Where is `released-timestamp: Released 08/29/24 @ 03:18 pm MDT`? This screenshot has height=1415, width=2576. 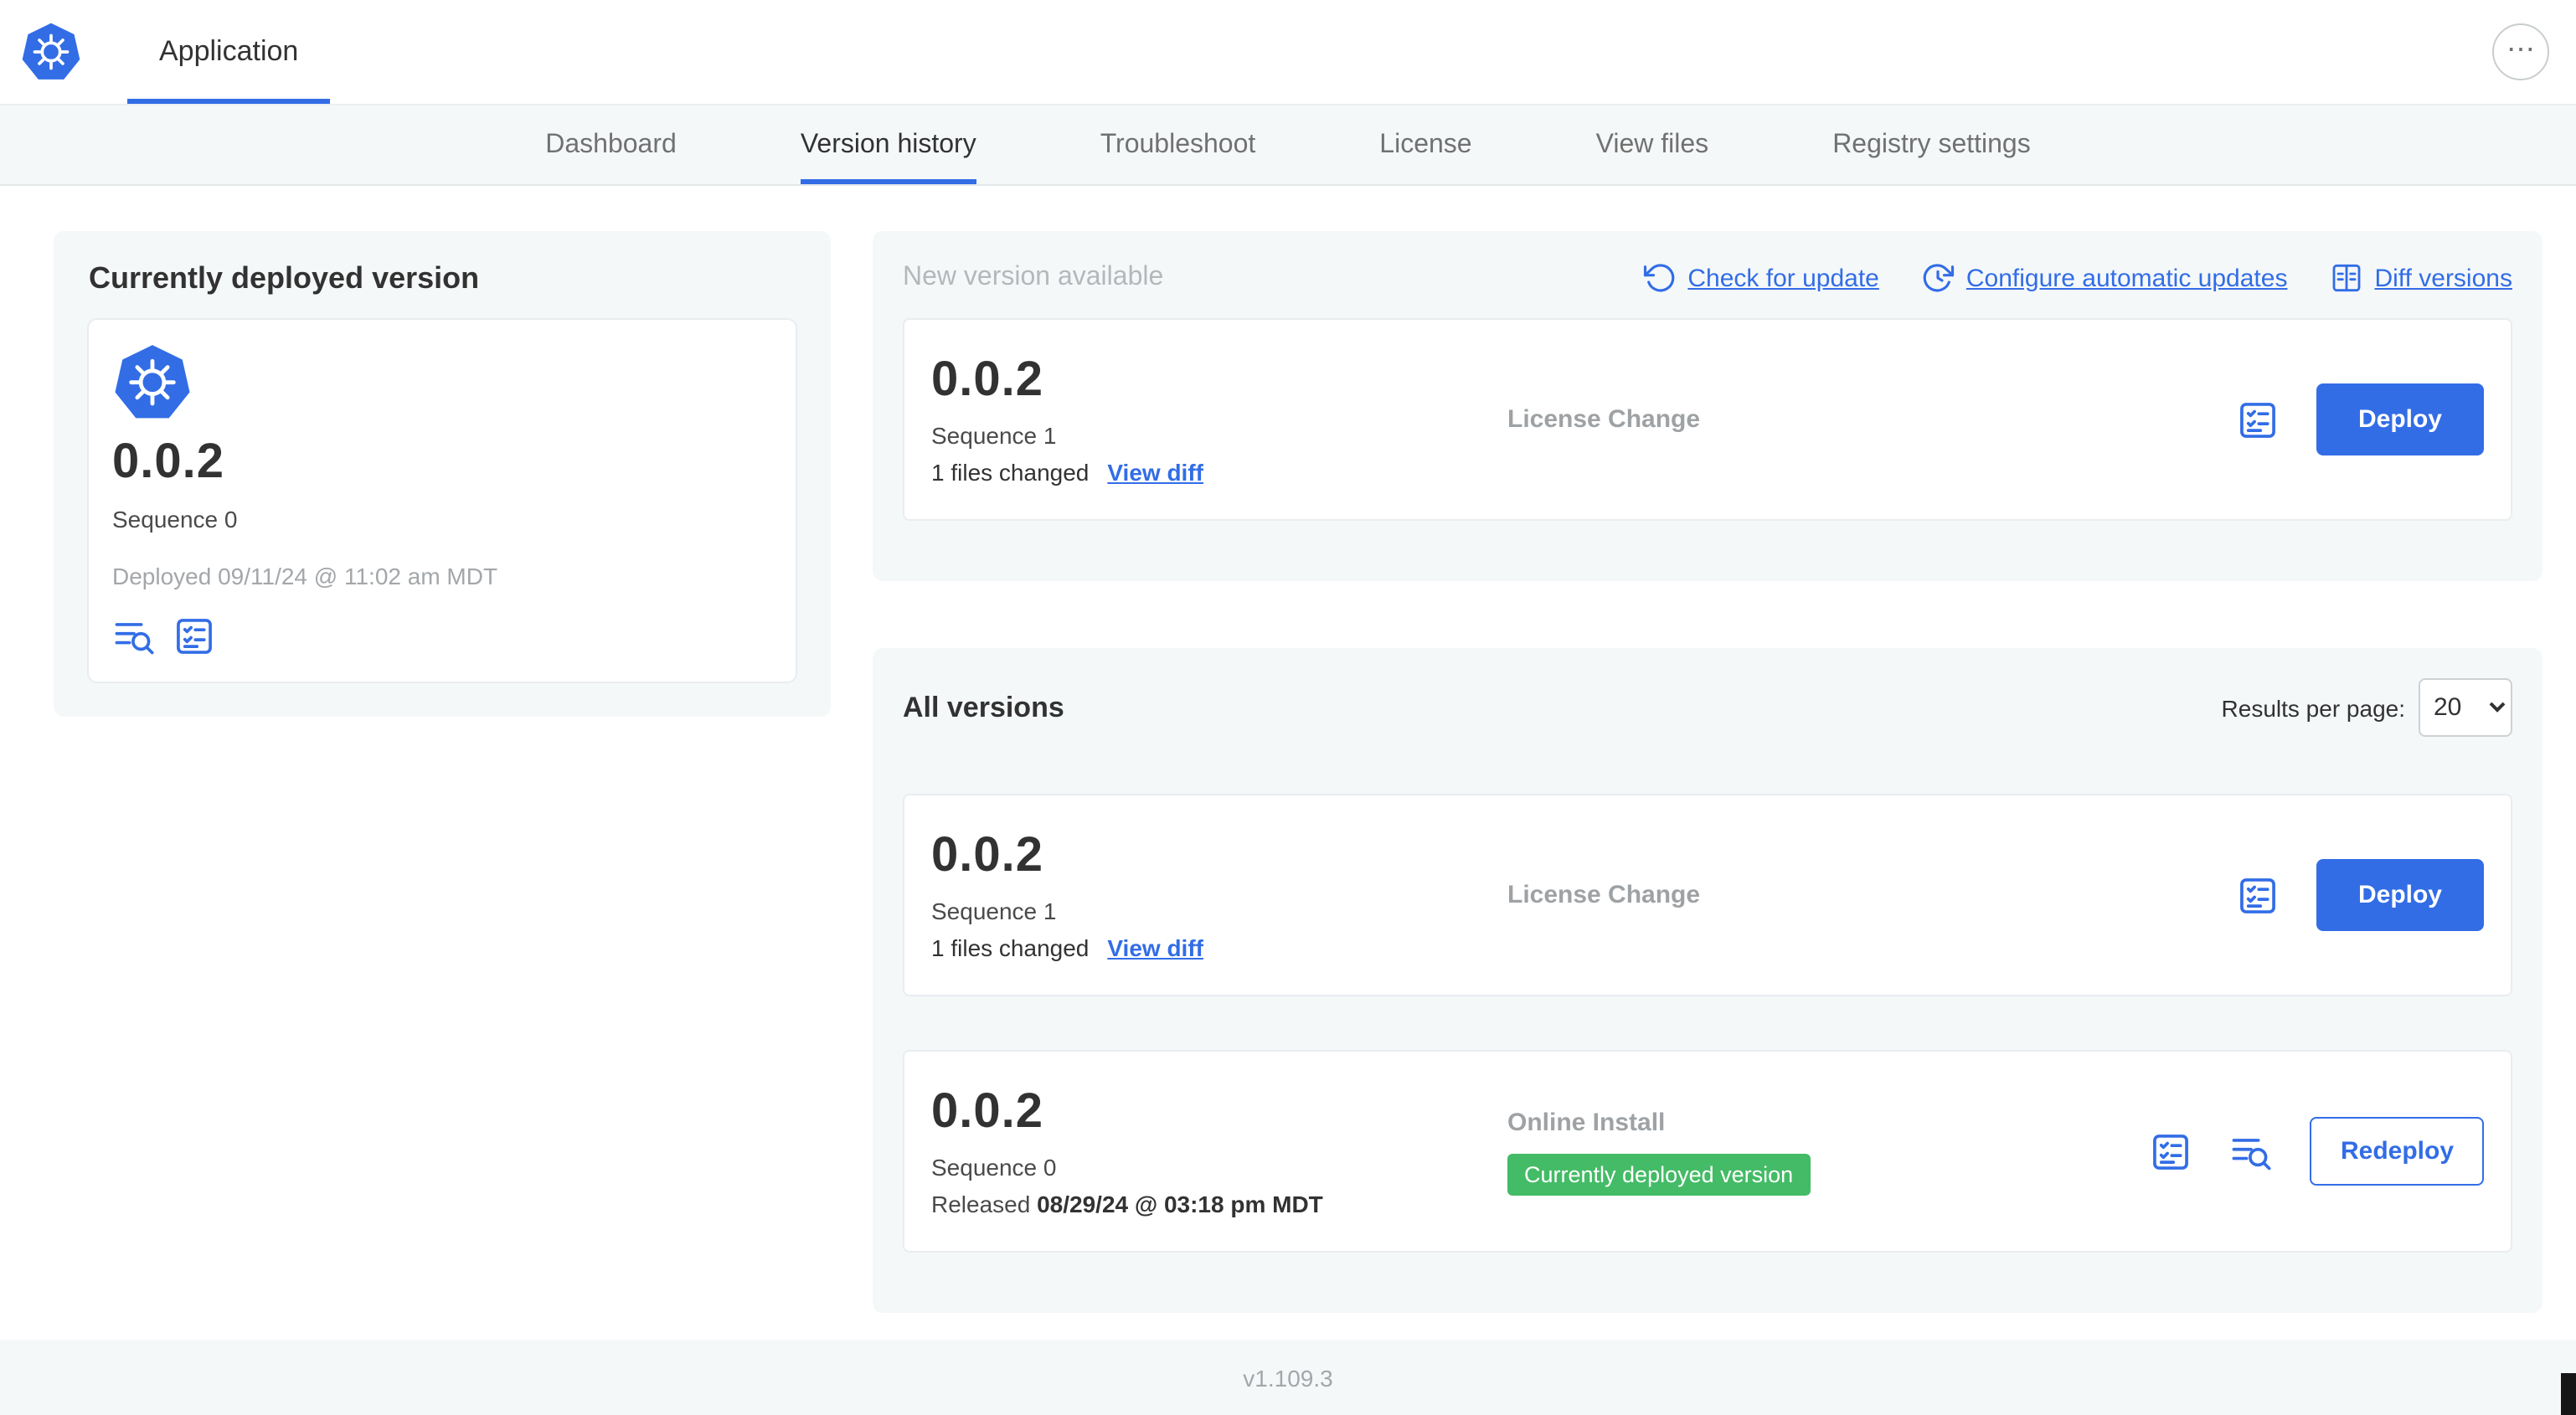 released-timestamp: Released 08/29/24 @ 03:18 pm MDT is located at coordinates (1219, 1204).